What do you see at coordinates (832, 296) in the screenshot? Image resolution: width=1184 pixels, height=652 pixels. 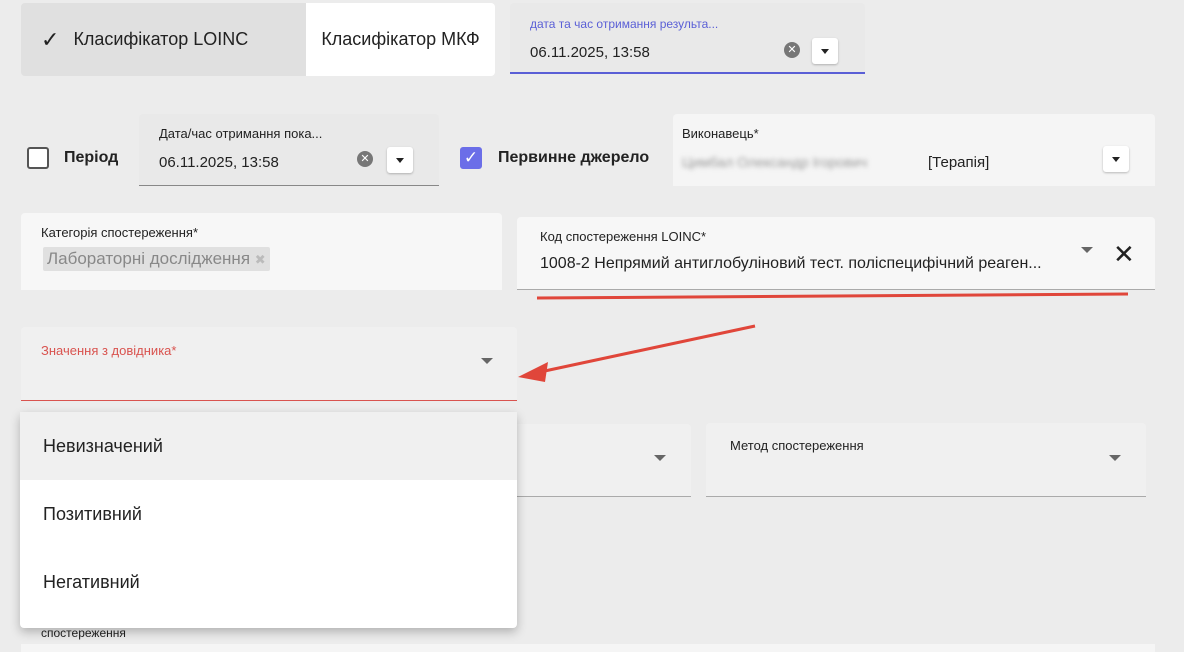 I see `annotation-underline` at bounding box center [832, 296].